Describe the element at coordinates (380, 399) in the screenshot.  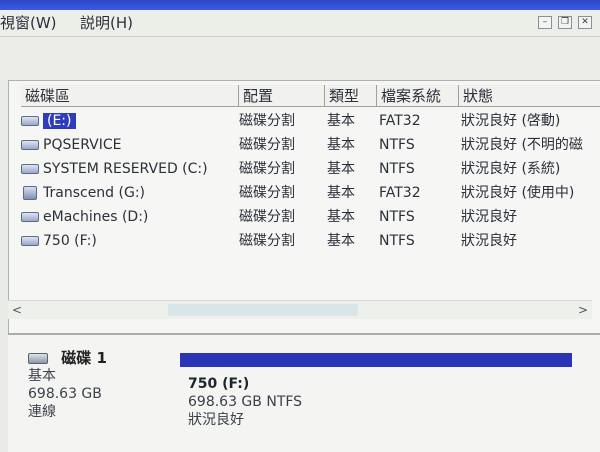
I see `partition-block: 750 (F:) 698.63 GB NTFS 狀況良好` at that location.